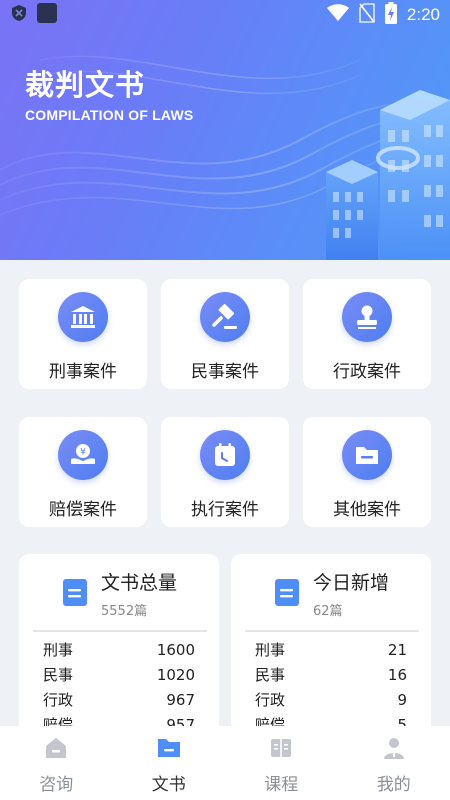 This screenshot has width=450, height=800. I want to click on stats-row: 行政 9, so click(331, 700).